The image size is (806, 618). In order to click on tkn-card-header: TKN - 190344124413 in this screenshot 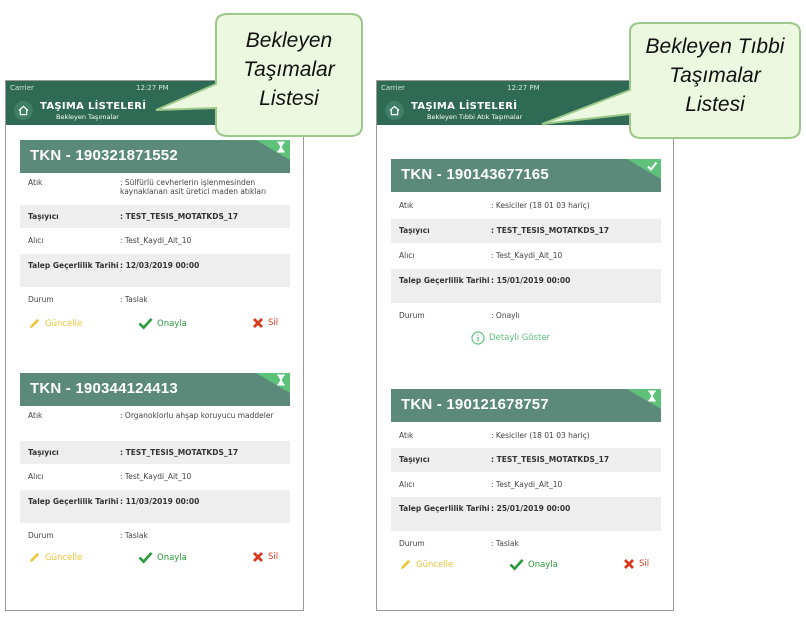, I will do `click(155, 389)`.